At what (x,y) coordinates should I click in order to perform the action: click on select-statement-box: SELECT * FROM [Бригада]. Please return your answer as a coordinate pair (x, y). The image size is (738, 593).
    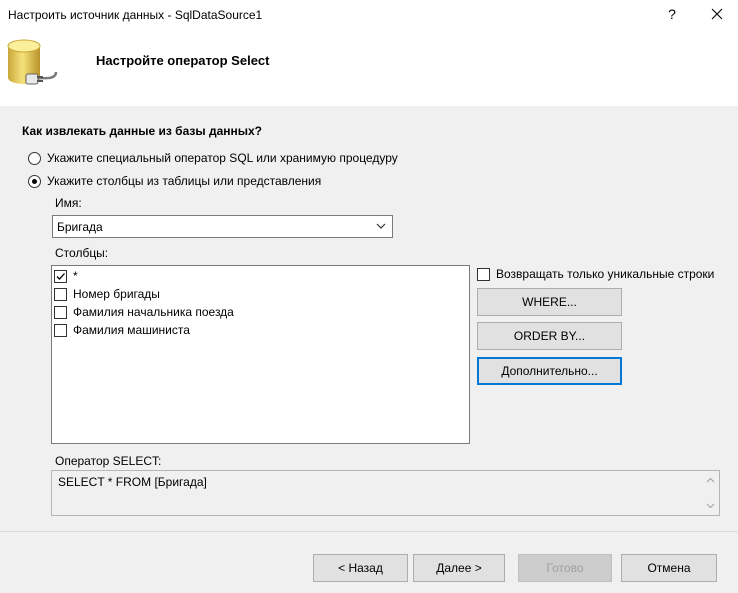
    Looking at the image, I should click on (385, 493).